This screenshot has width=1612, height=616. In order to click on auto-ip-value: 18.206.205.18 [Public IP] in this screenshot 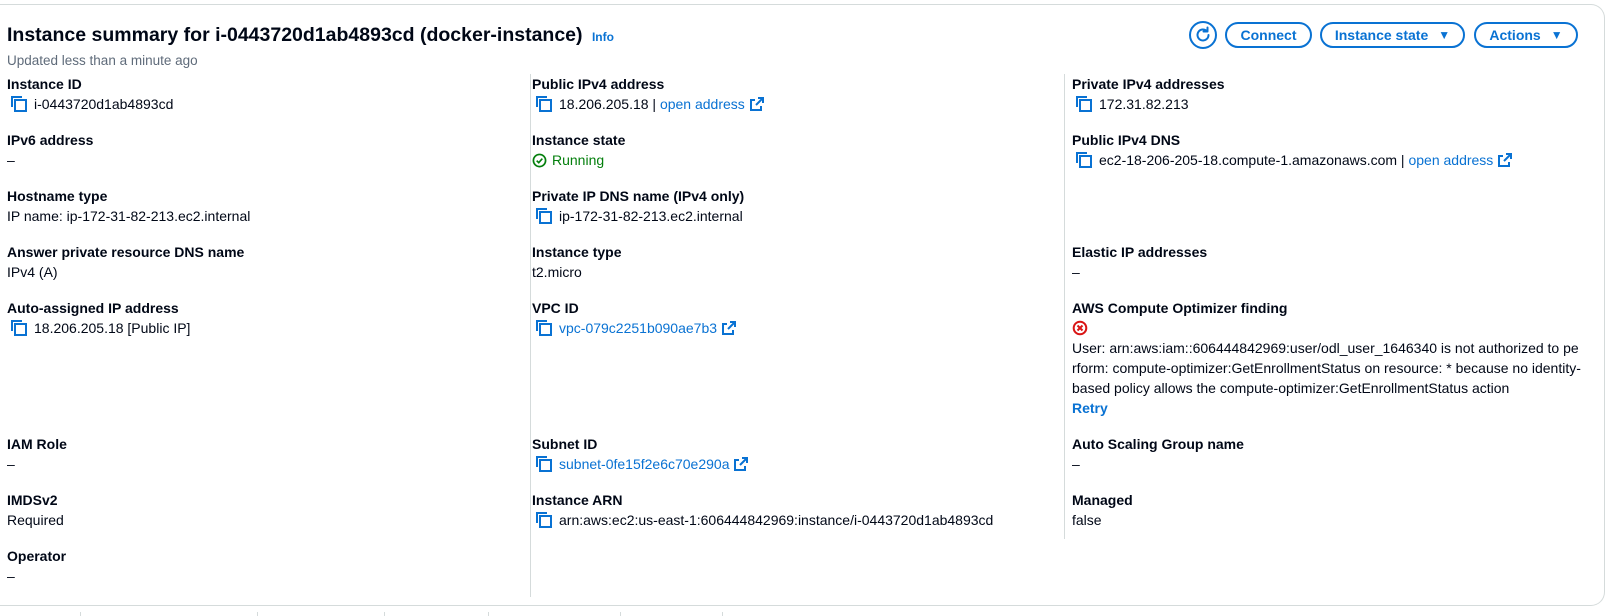, I will do `click(112, 328)`.